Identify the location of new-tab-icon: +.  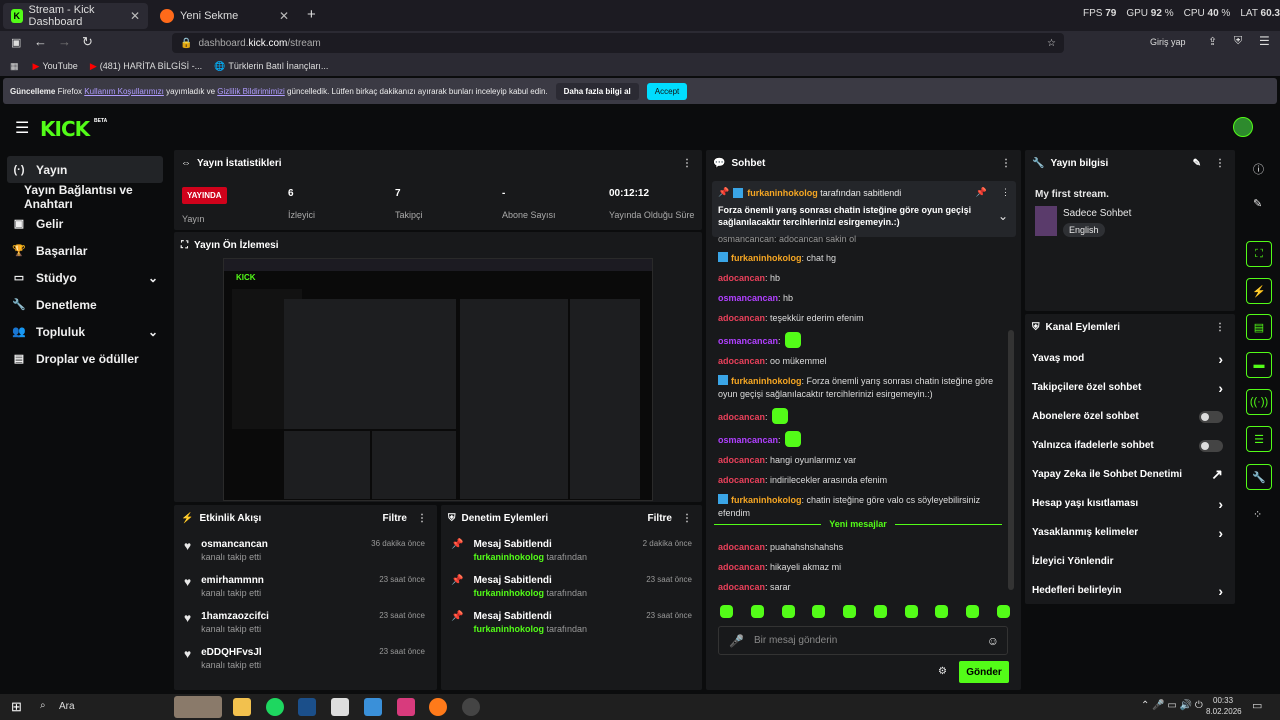
(311, 14).